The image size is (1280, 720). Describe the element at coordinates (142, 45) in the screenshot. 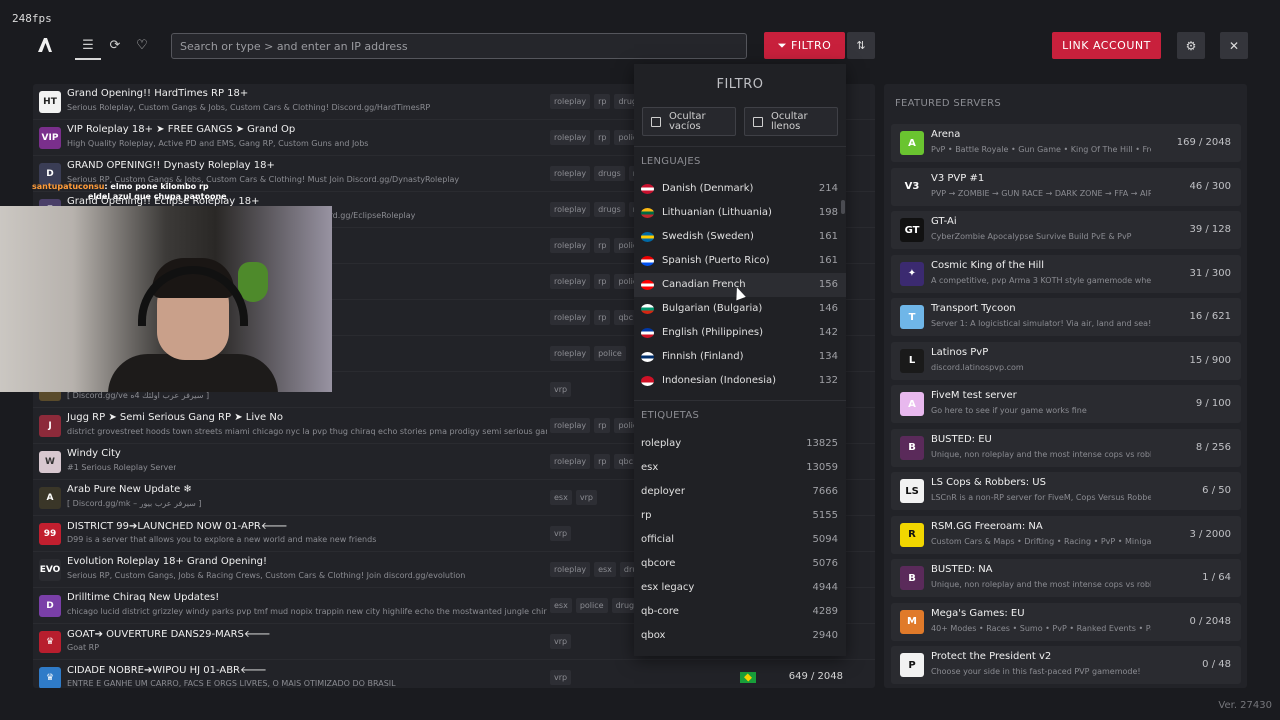

I see `heart-icon: ♡` at that location.